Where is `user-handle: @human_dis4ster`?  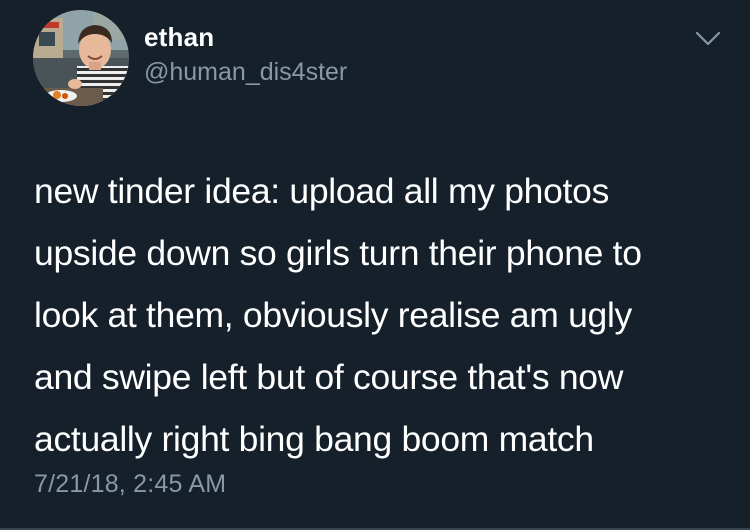
user-handle: @human_dis4ster is located at coordinates (245, 72).